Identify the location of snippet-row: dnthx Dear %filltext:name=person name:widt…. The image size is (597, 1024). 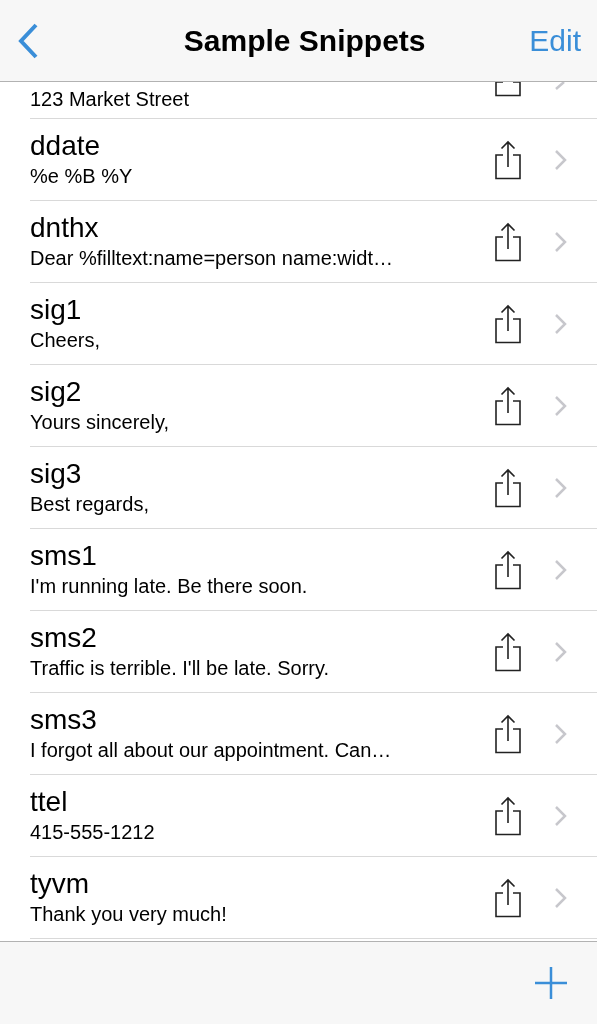
(313, 242).